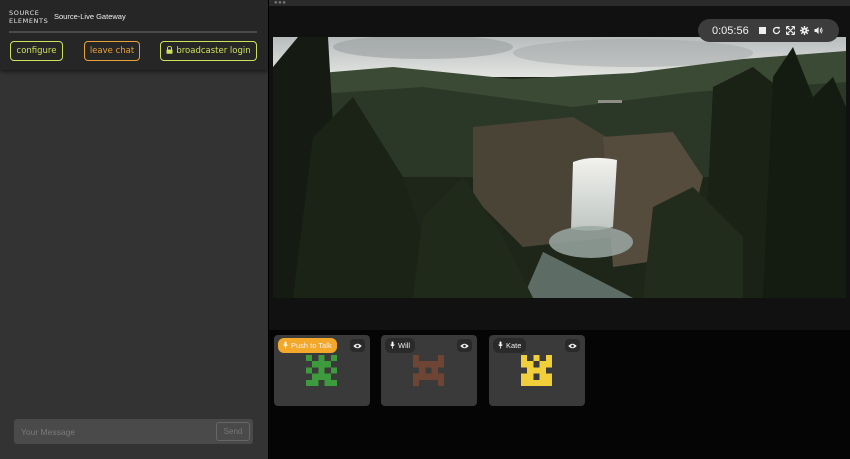  I want to click on push-to-talk-button: Push to Talk, so click(307, 345).